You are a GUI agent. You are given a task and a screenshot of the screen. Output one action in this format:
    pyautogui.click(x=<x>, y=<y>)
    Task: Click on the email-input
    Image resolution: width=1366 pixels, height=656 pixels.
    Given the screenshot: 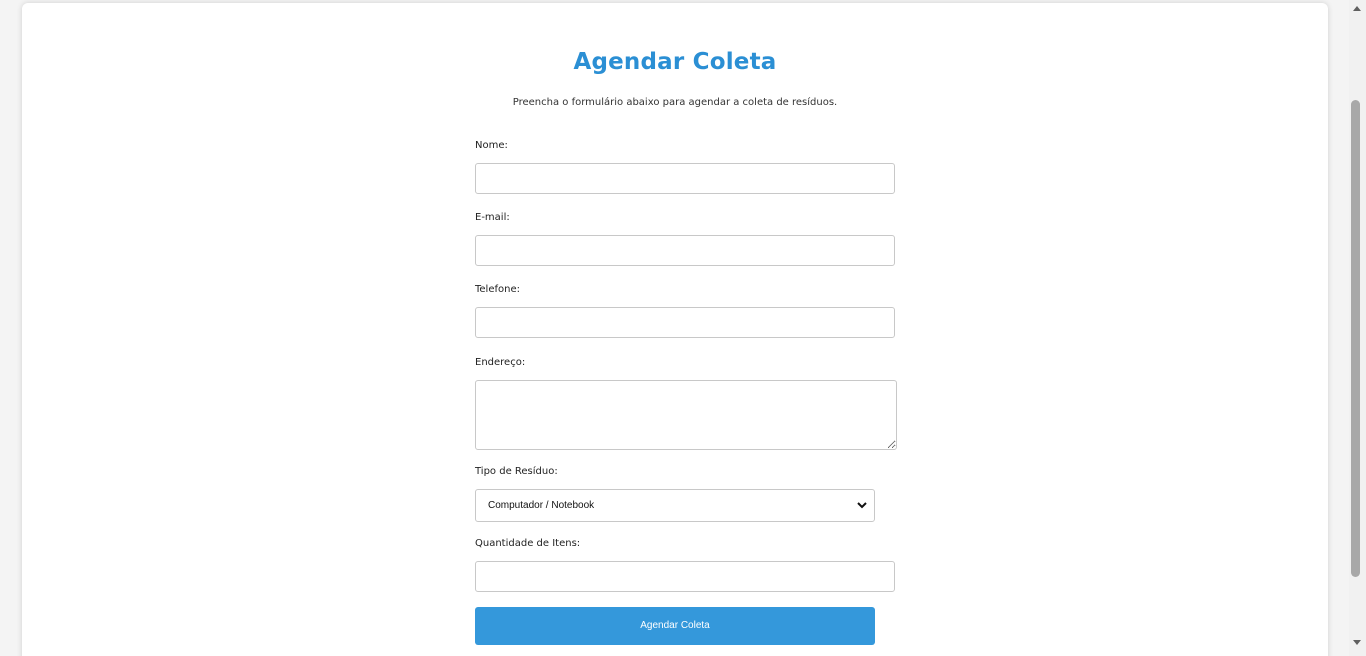 What is the action you would take?
    pyautogui.click(x=685, y=250)
    